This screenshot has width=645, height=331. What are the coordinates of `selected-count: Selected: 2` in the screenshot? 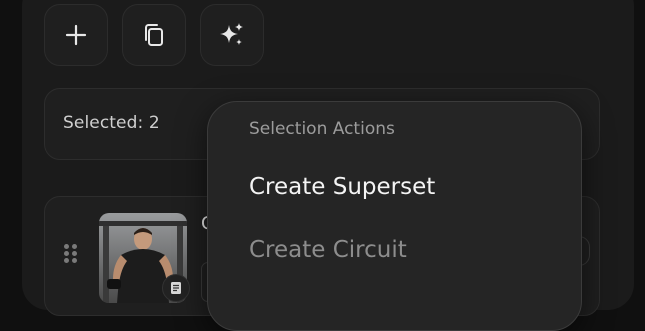 It's located at (111, 123).